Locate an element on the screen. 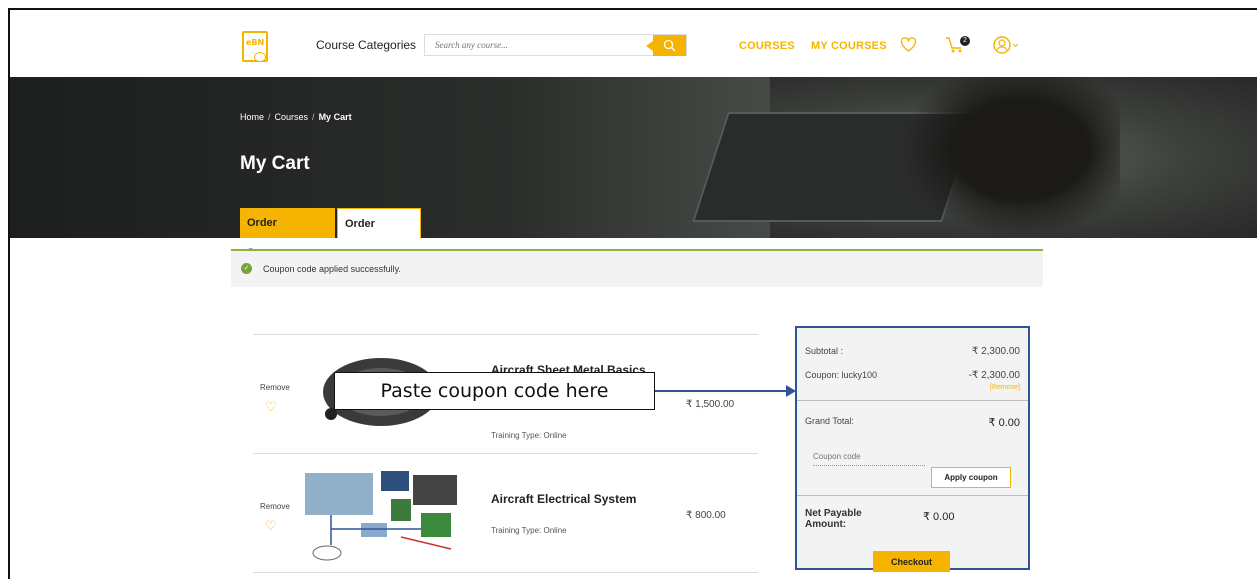  nav-courses: COURSES is located at coordinates (767, 46).